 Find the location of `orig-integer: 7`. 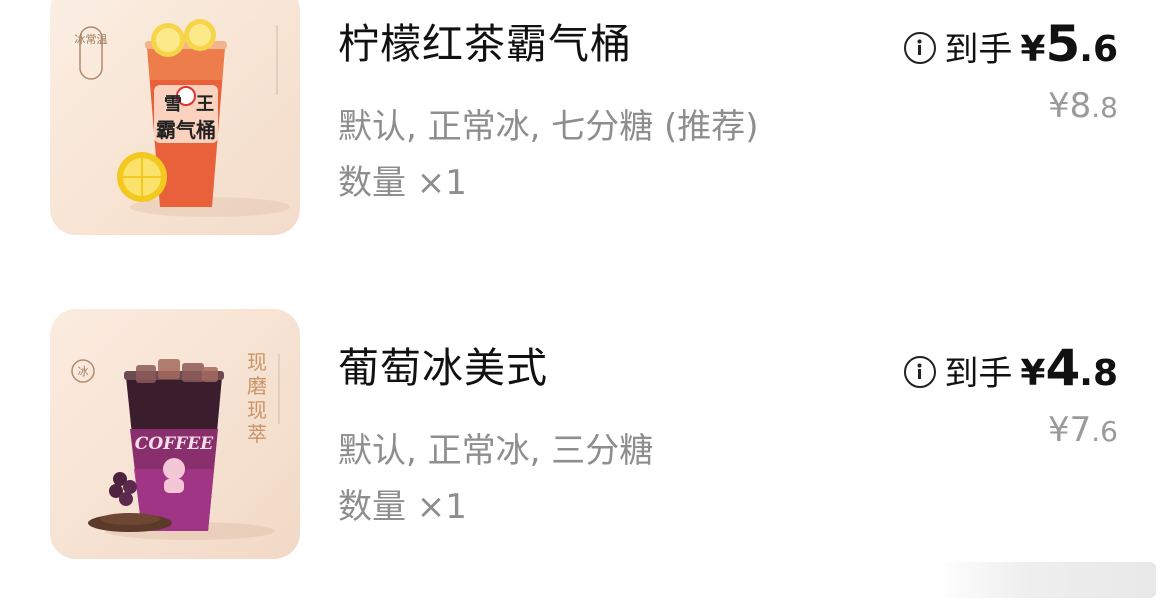

orig-integer: 7 is located at coordinates (1080, 430).